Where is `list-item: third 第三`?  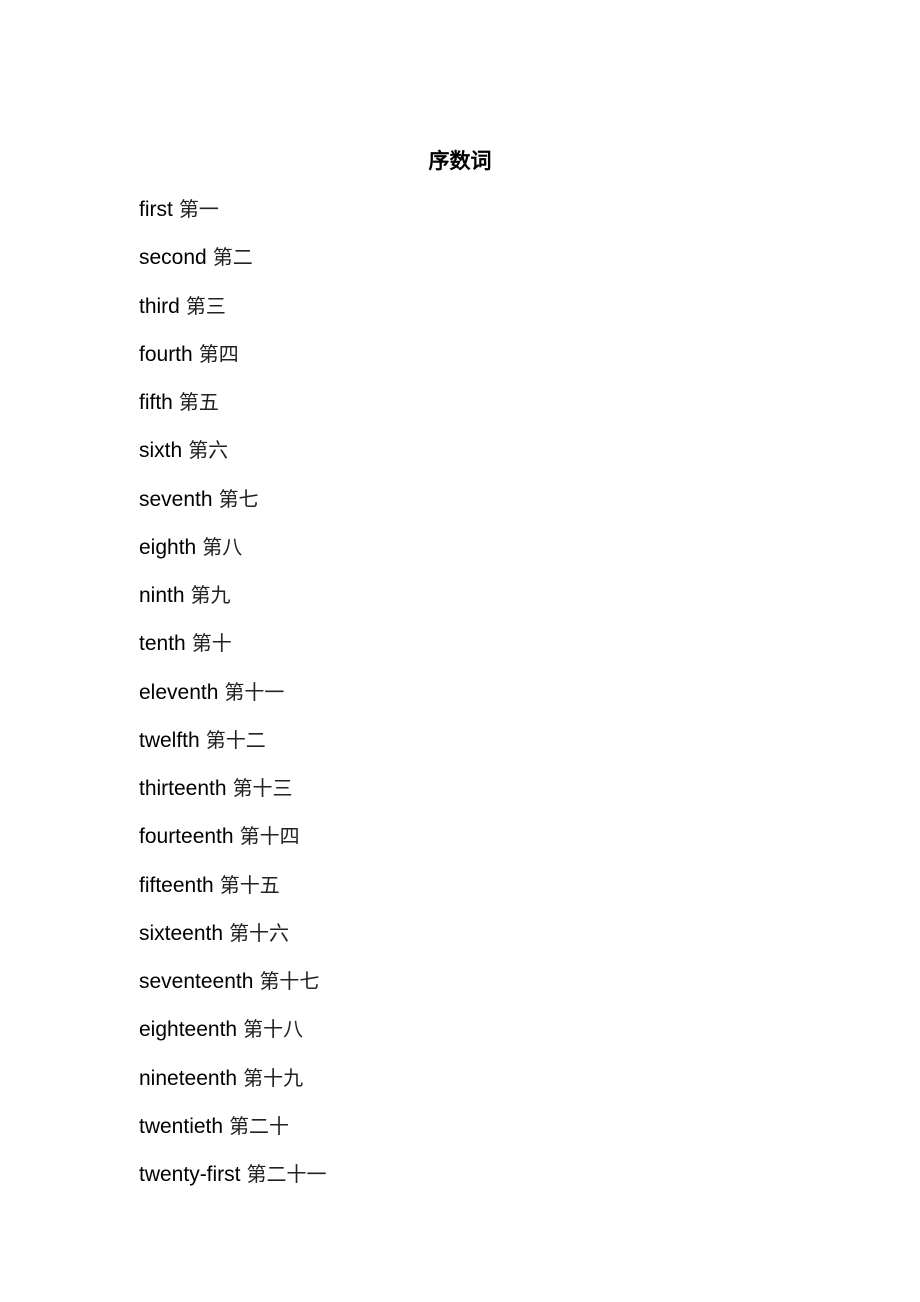 list-item: third 第三 is located at coordinates (233, 315).